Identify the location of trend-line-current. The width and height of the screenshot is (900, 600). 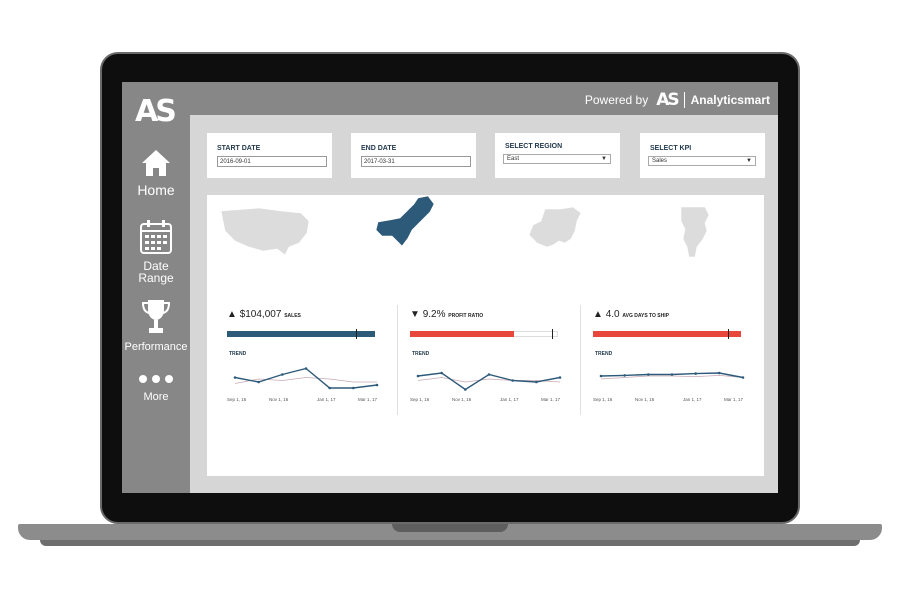
(306, 378).